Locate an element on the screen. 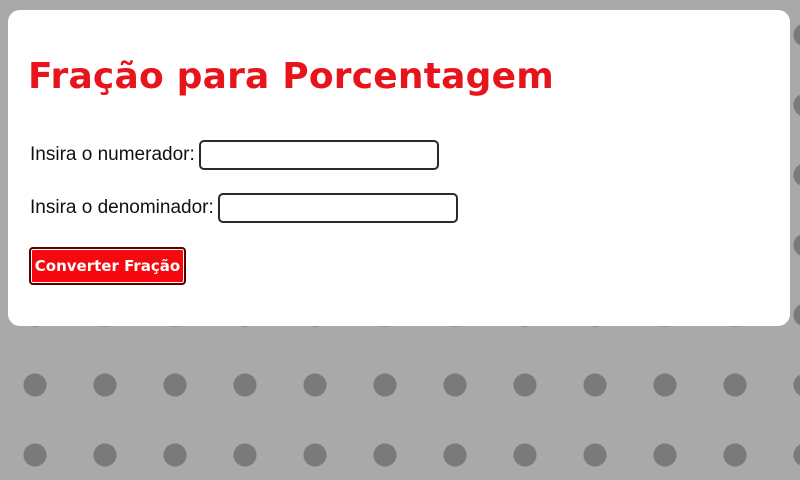 The width and height of the screenshot is (800, 480). page-title: Fração para Porcentagem is located at coordinates (291, 76).